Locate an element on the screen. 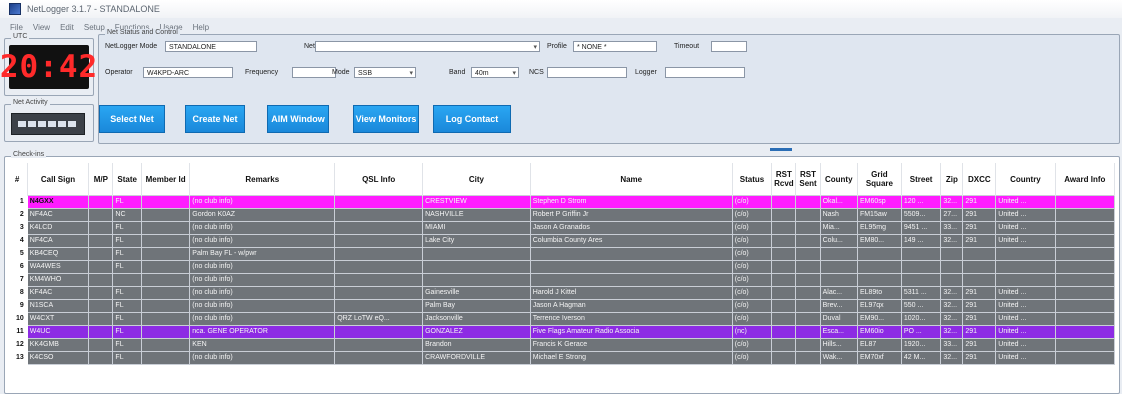 The image size is (1122, 394). grid-square-cell is located at coordinates (879, 280).